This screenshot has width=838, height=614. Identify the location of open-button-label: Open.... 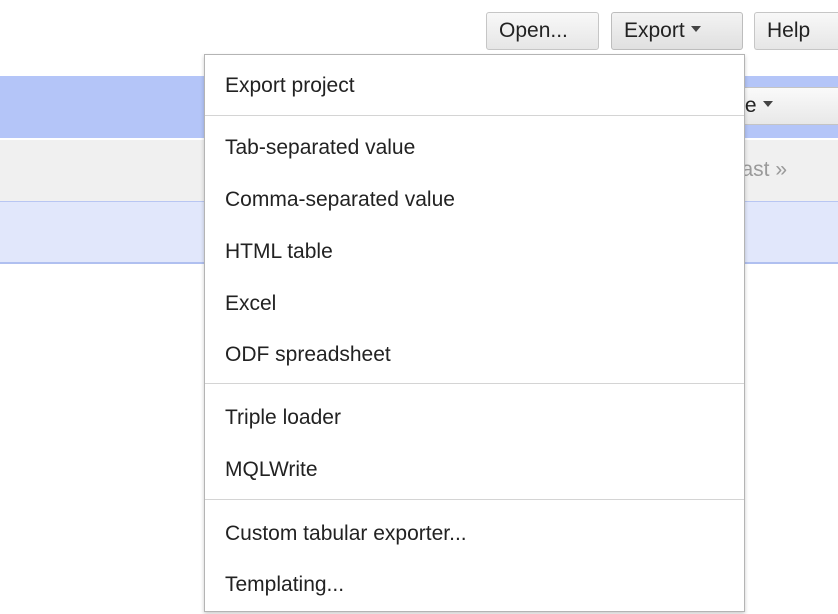
(533, 30).